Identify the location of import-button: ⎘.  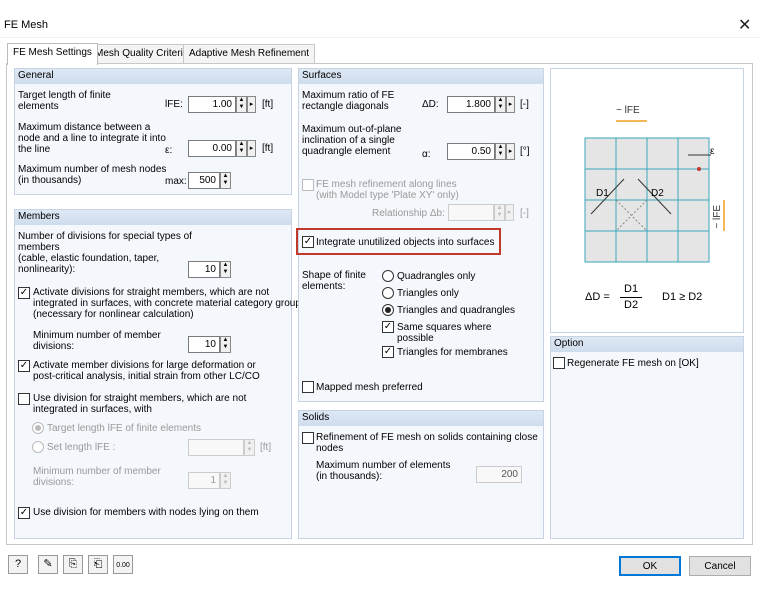
(73, 564).